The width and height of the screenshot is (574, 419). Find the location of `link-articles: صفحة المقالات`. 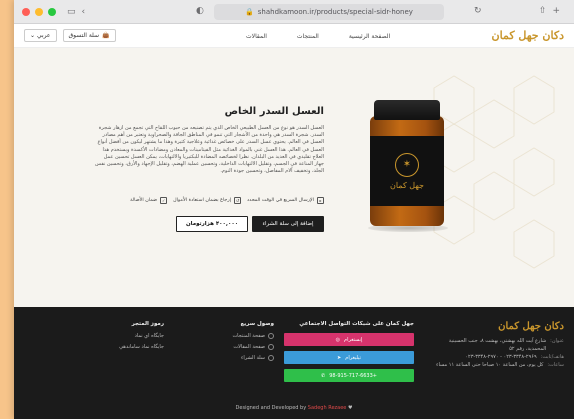

link-articles: صفحة المقالات is located at coordinates (234, 347).